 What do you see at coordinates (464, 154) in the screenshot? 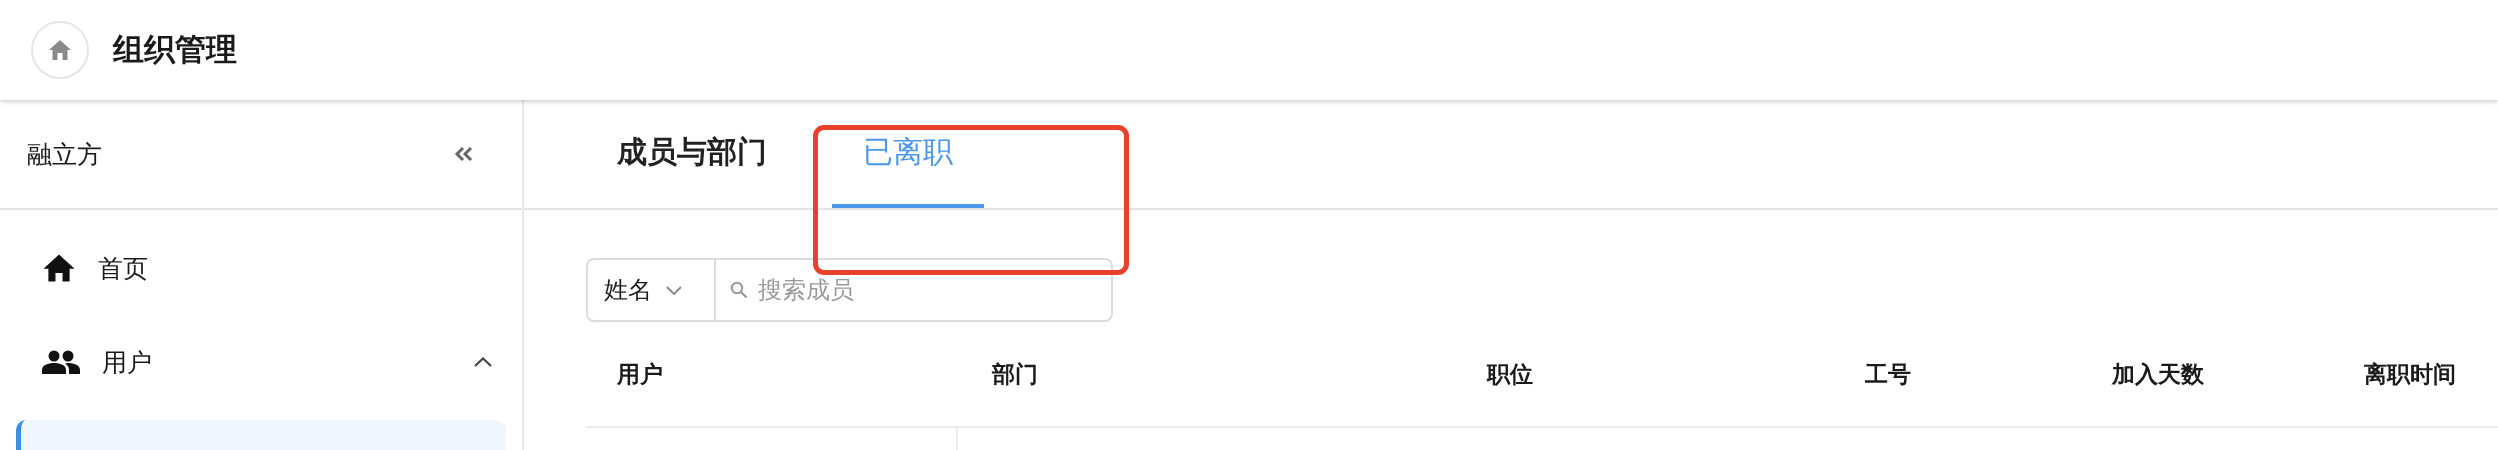
I see `double-chevron-left-icon` at bounding box center [464, 154].